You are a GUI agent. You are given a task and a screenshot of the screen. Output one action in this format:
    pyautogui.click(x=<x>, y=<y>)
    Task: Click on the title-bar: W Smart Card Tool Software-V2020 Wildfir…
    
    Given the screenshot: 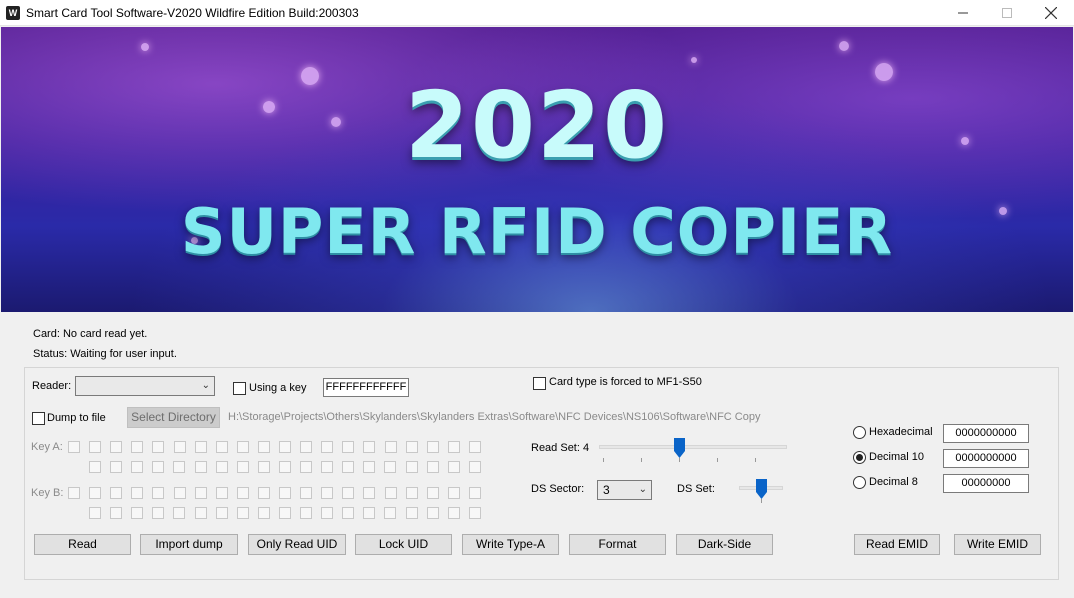 What is the action you would take?
    pyautogui.click(x=537, y=13)
    